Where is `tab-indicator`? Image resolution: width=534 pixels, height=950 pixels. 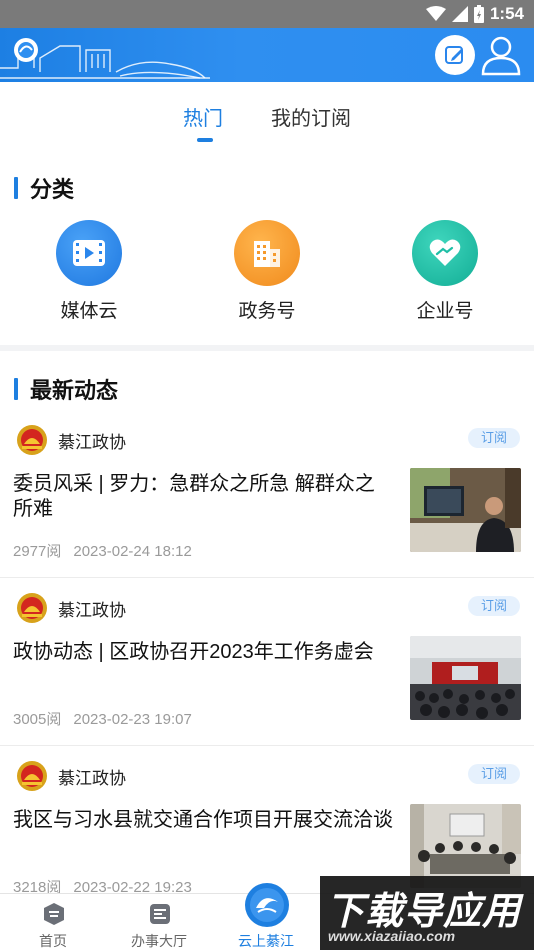 tab-indicator is located at coordinates (205, 140).